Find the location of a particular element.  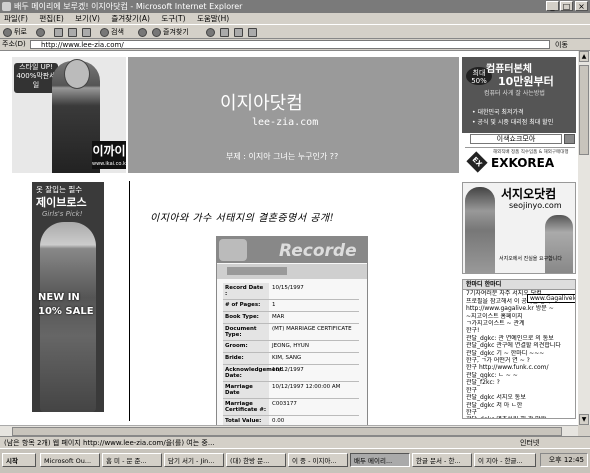

menu-file: 파일(F) is located at coordinates (16, 18).